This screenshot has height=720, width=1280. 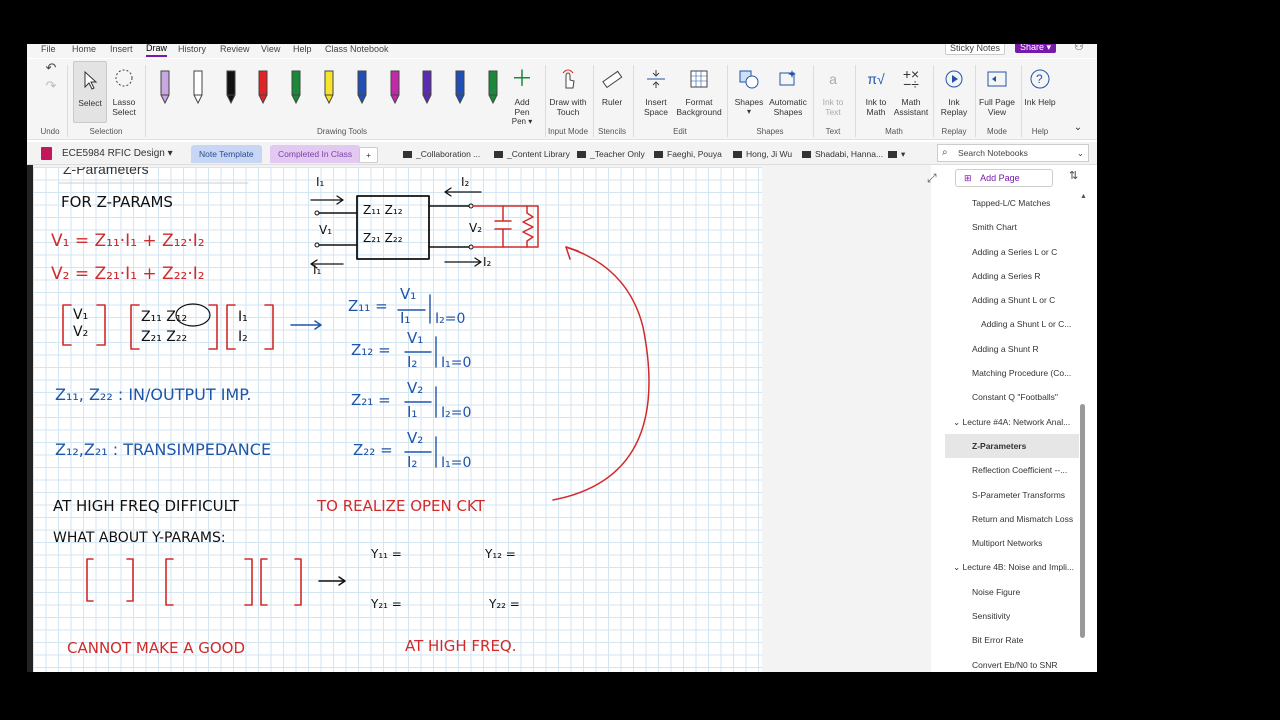 I want to click on section-tab-completed-in-class: Completed In Class, so click(x=315, y=154).